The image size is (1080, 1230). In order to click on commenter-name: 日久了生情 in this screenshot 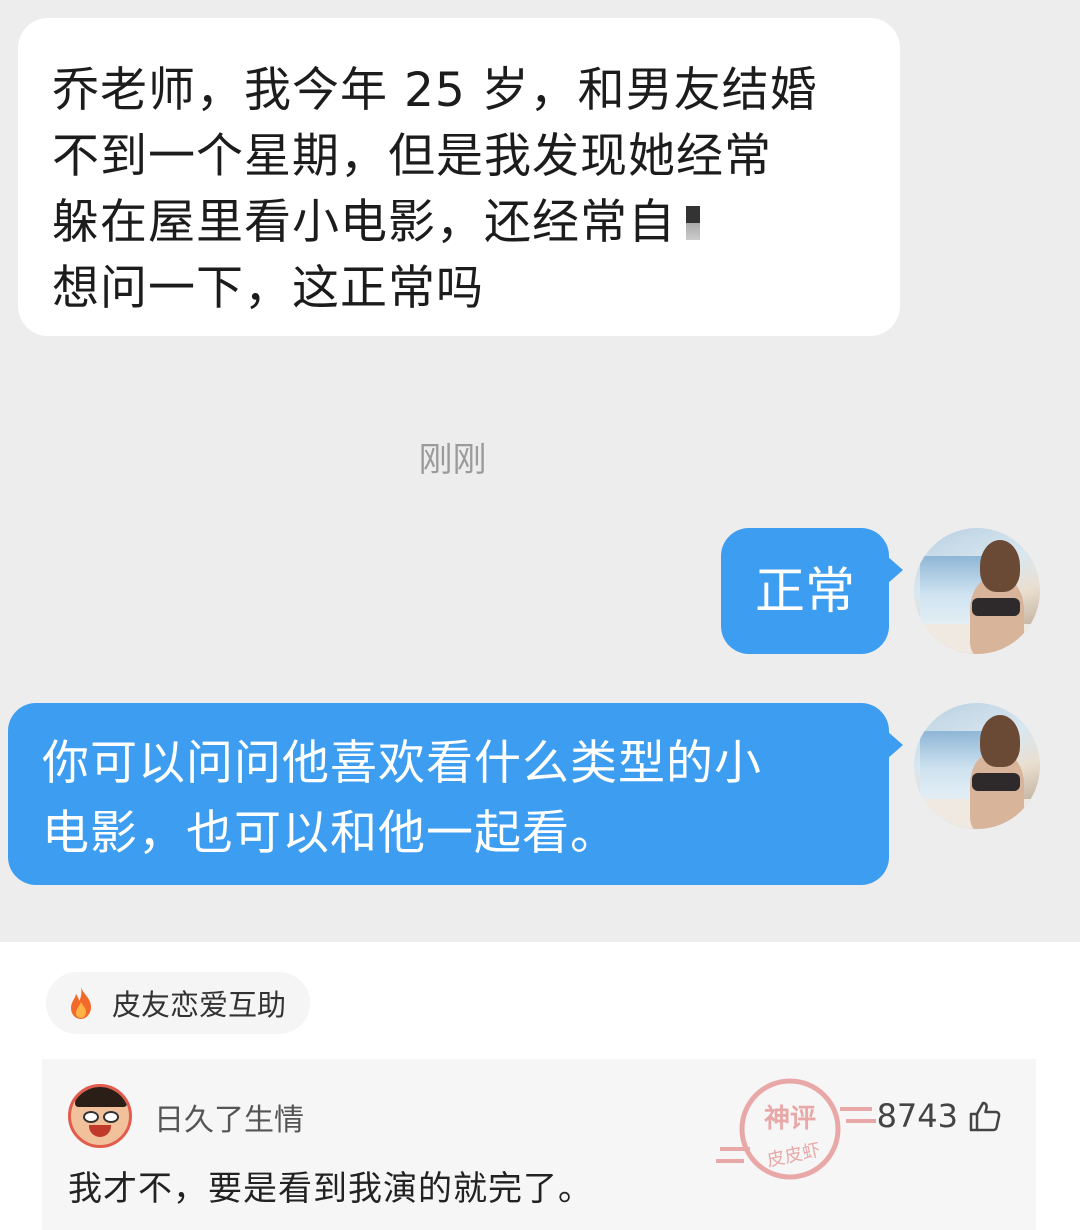, I will do `click(229, 1117)`.